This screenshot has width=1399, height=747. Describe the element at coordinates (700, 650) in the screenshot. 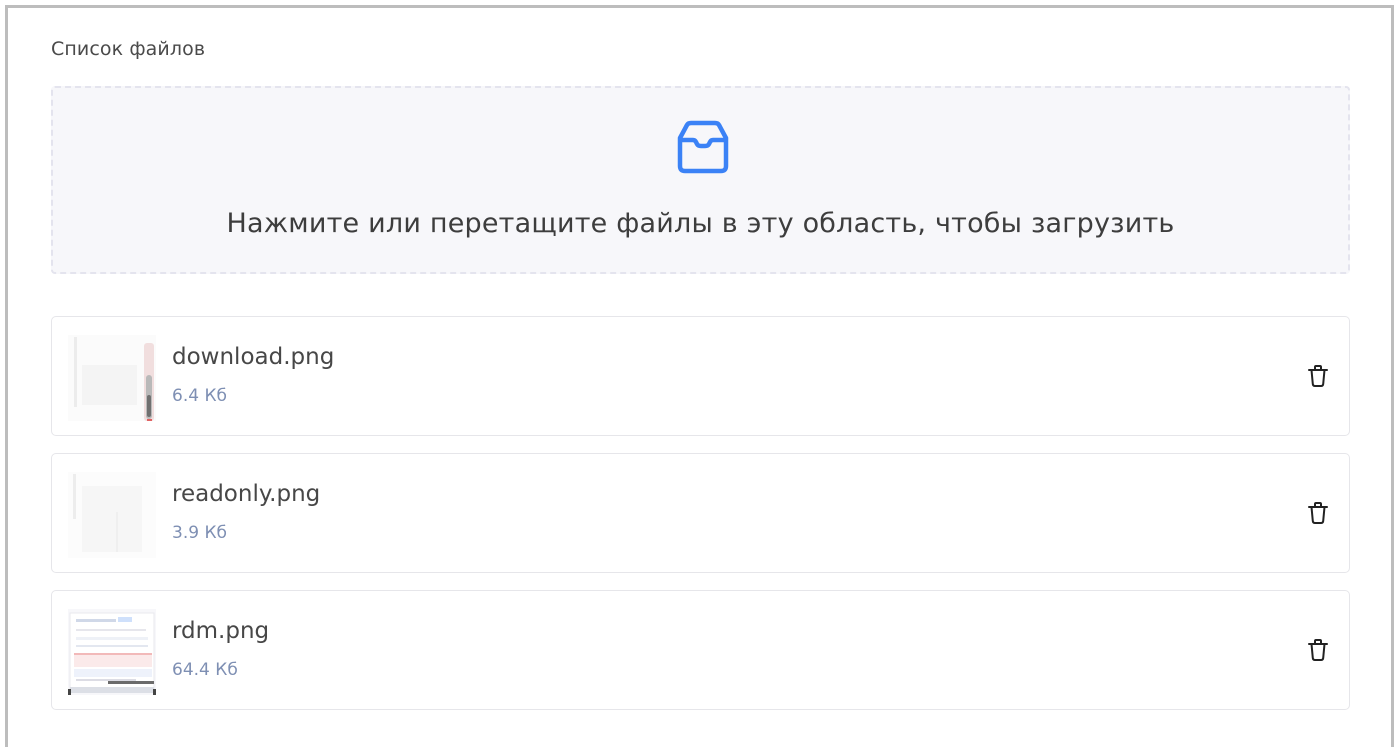

I see `file-item: rdm.png 64.4 Кб` at that location.